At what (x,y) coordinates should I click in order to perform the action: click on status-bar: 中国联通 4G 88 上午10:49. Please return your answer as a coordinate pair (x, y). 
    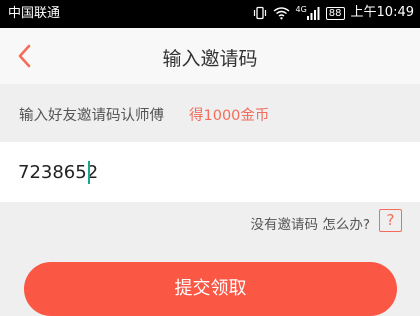
    Looking at the image, I should click on (210, 14).